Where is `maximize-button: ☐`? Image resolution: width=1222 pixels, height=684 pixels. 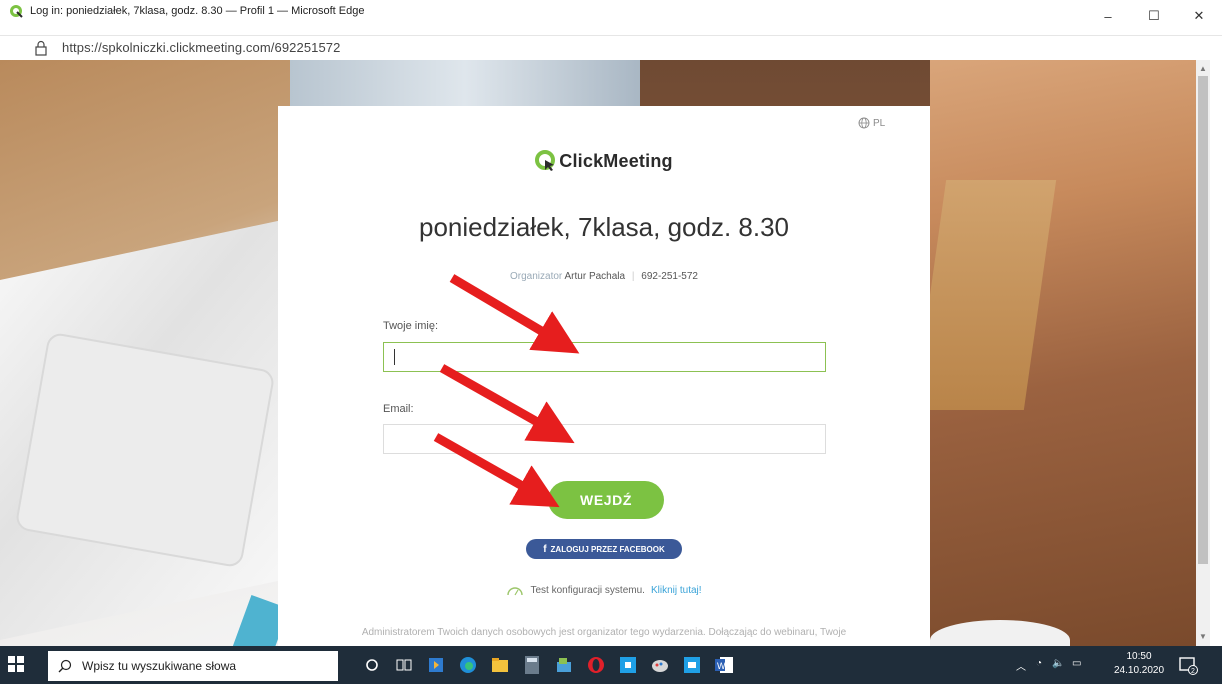 maximize-button: ☐ is located at coordinates (1154, 16).